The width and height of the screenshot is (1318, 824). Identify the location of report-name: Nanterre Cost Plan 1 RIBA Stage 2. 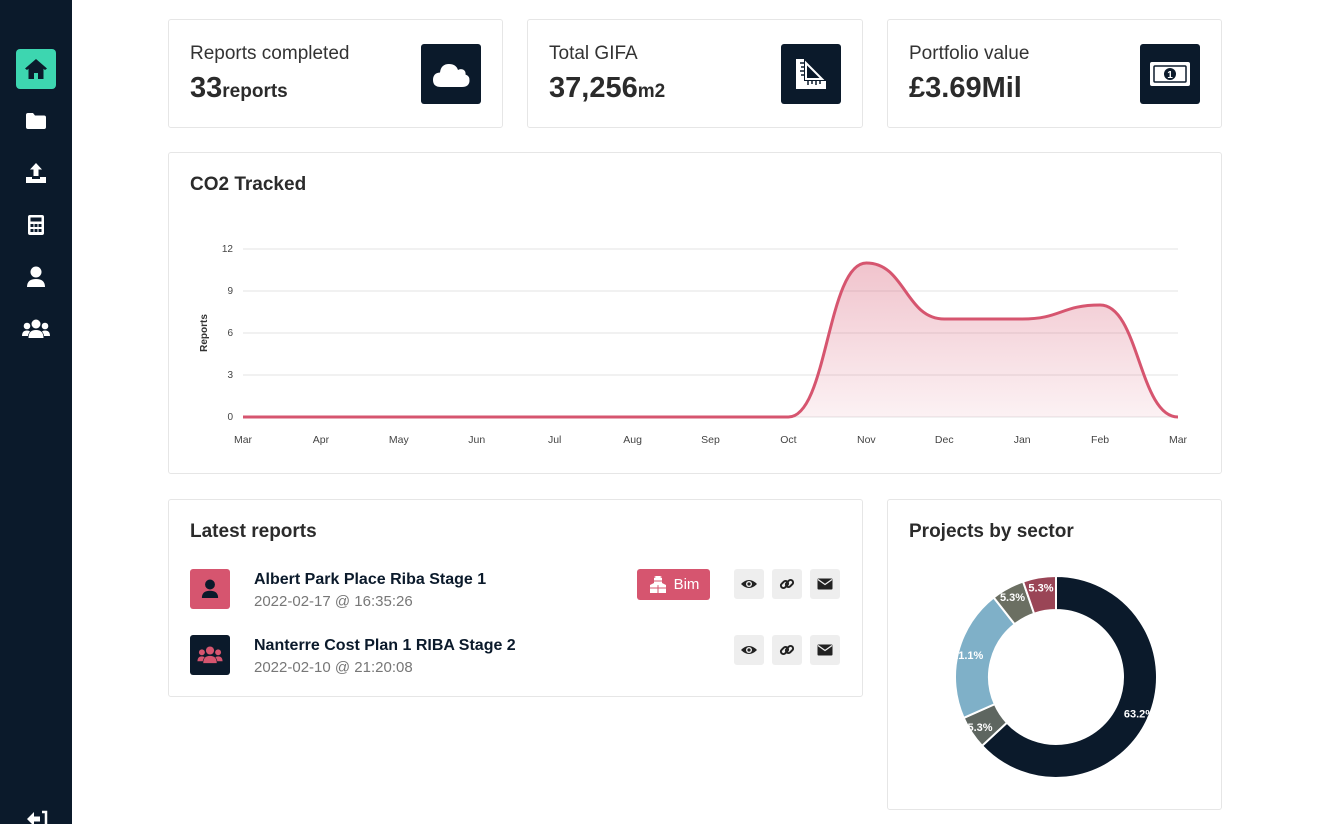
(385, 646).